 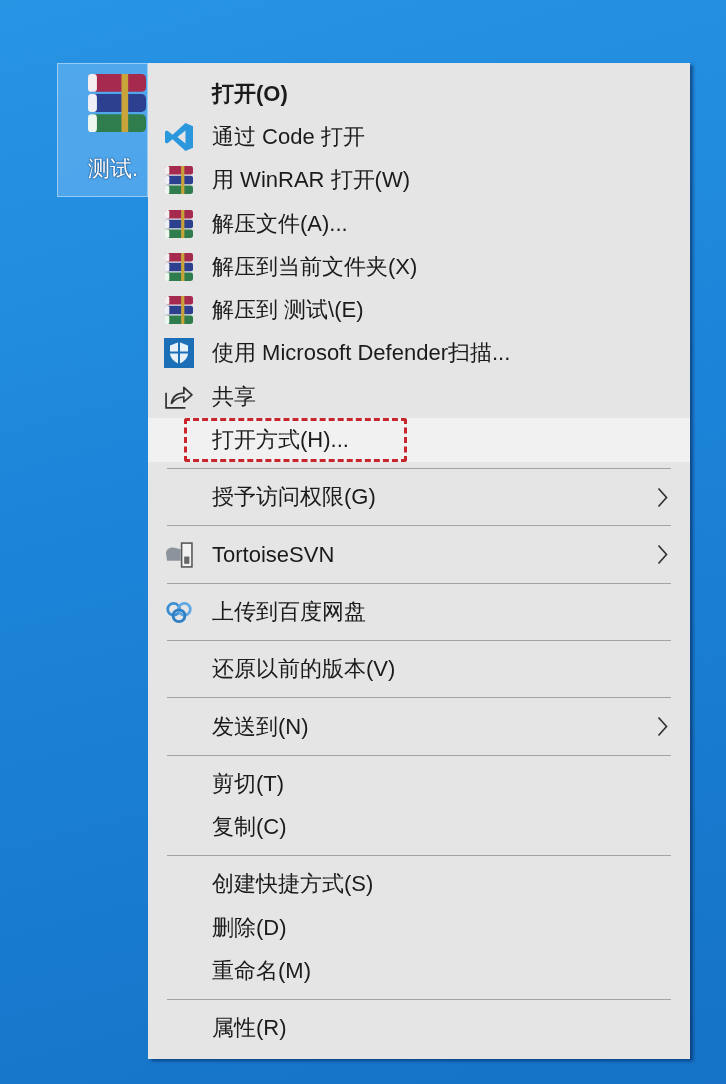 What do you see at coordinates (419, 497) in the screenshot?
I see `menu-item: 授予访问权限(G)` at bounding box center [419, 497].